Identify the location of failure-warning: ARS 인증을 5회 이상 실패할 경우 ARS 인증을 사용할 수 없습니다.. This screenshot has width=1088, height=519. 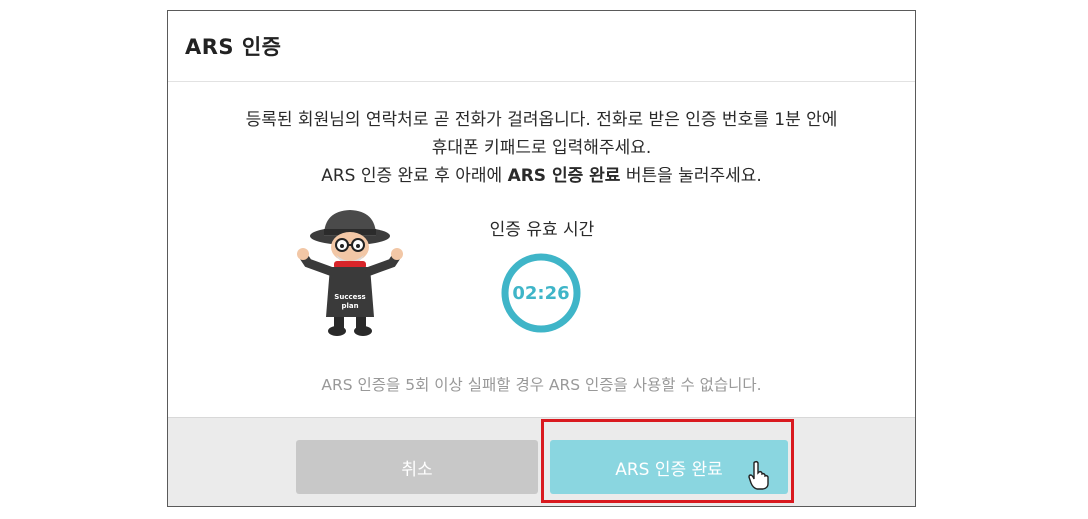
(541, 385).